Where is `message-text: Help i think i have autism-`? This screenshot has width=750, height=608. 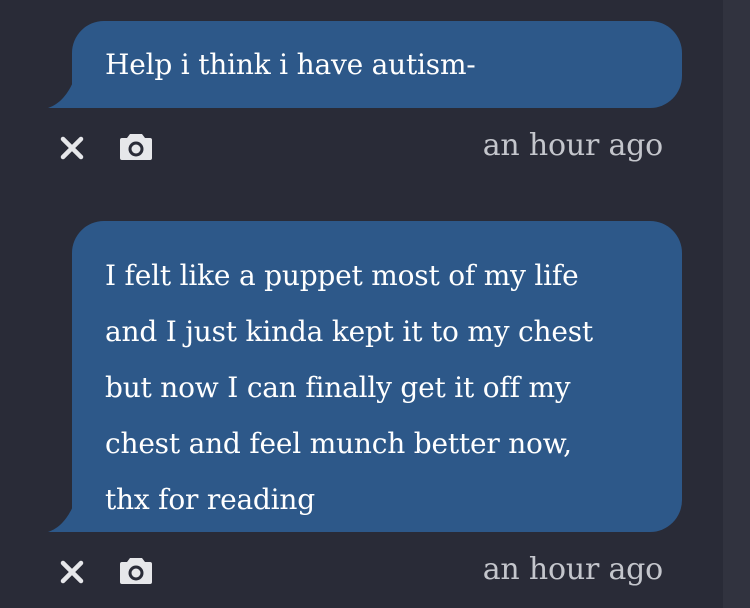
message-text: Help i think i have autism- is located at coordinates (290, 64).